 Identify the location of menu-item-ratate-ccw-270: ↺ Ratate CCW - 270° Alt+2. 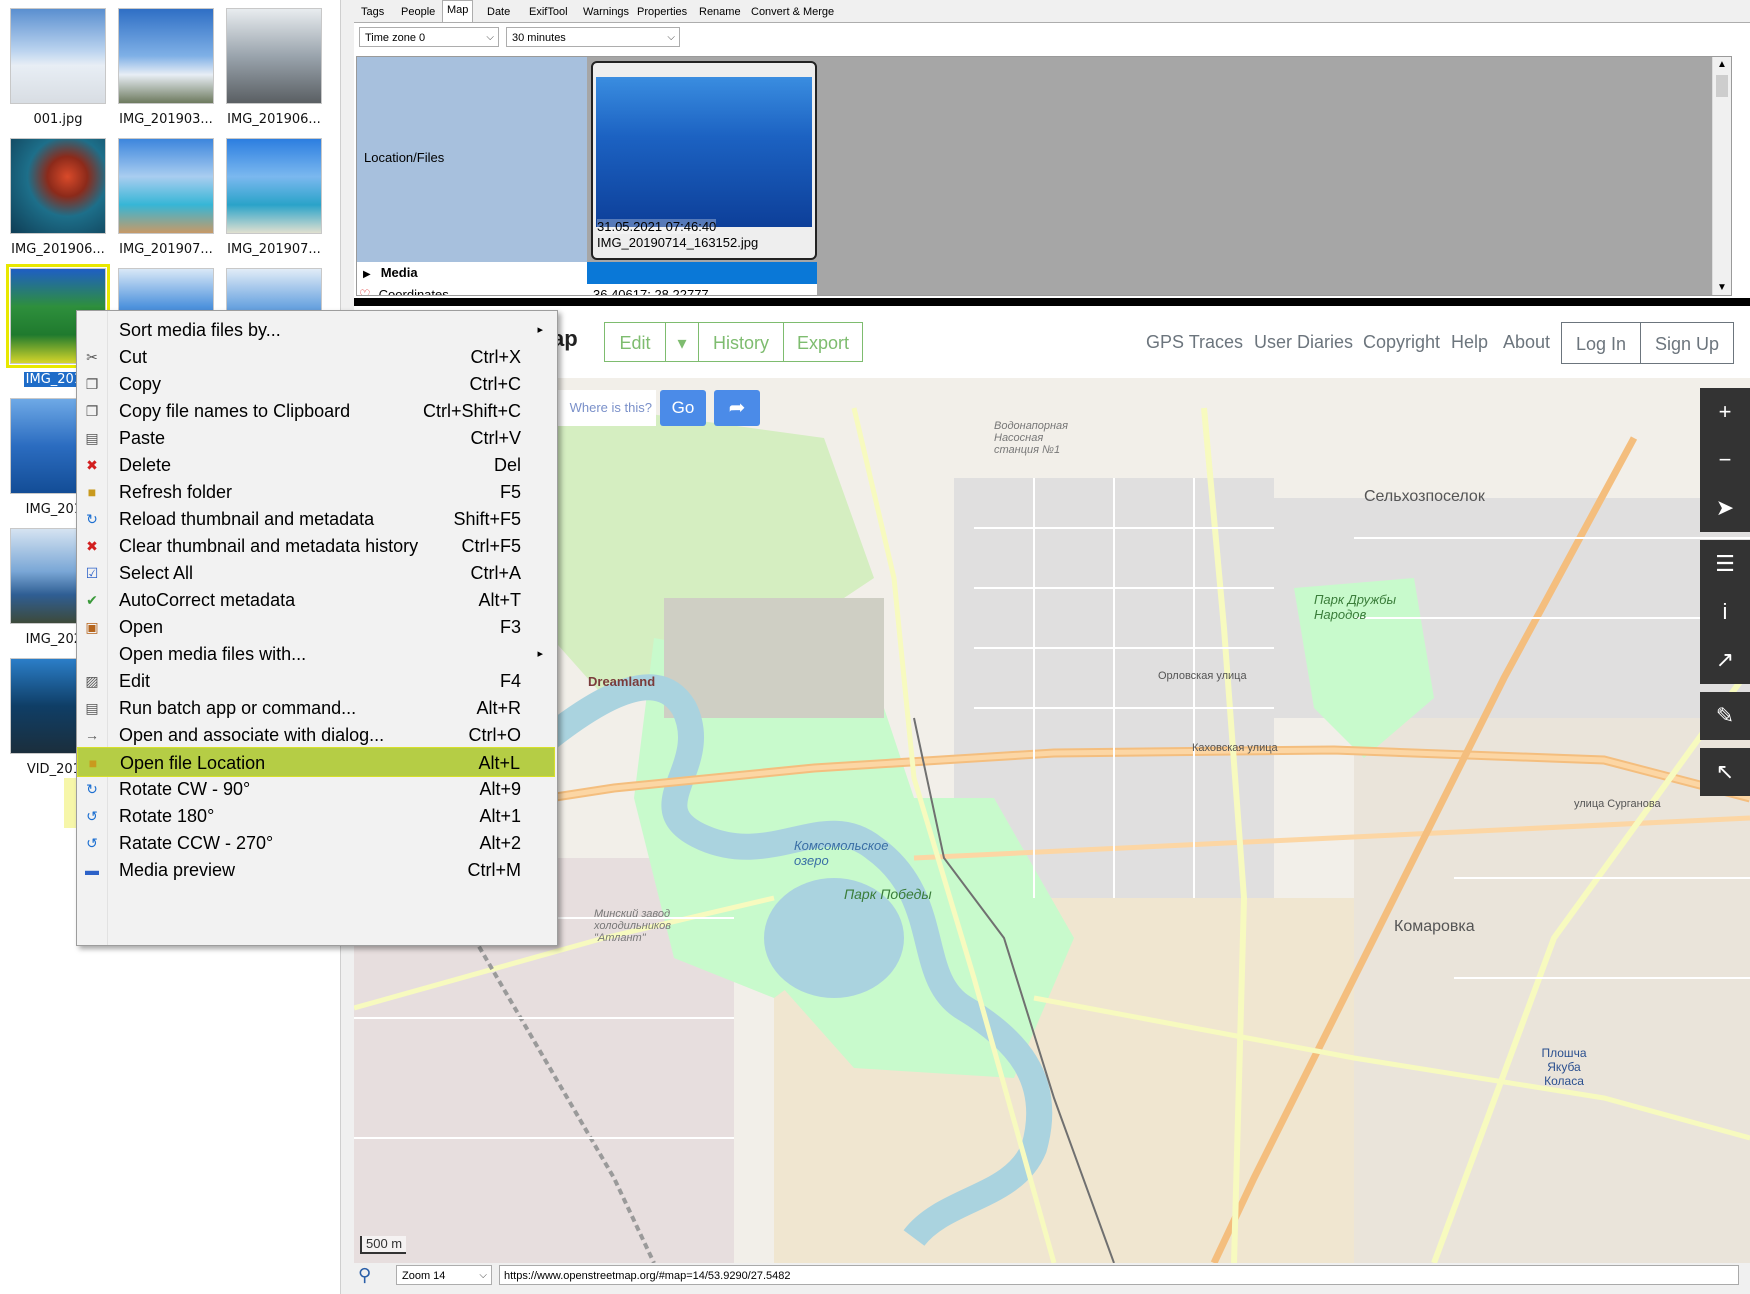
(316, 843).